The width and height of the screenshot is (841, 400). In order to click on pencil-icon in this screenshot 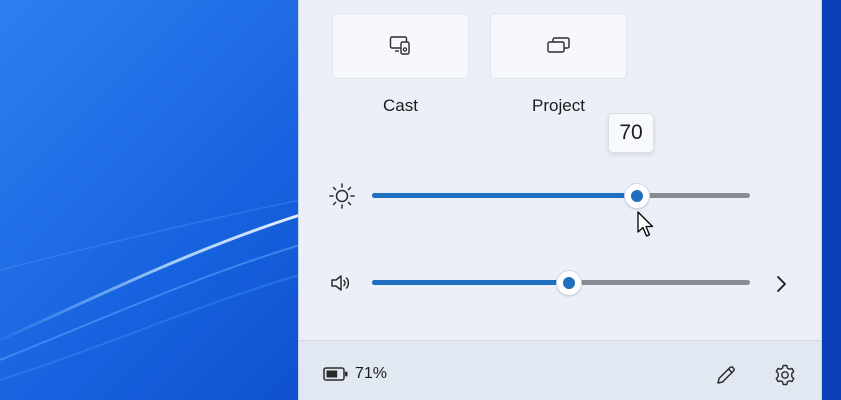, I will do `click(726, 375)`.